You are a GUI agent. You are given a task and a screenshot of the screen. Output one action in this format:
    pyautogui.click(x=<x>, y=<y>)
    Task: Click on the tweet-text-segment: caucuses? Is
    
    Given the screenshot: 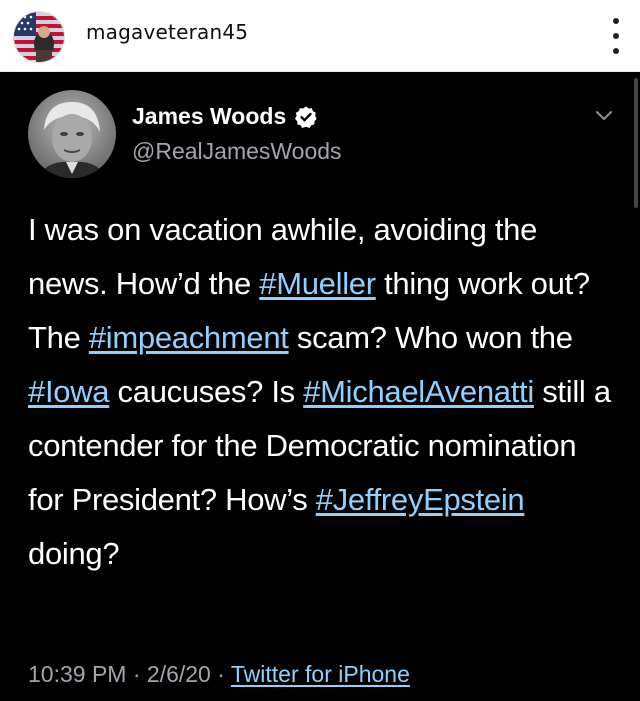 What is the action you would take?
    pyautogui.click(x=206, y=391)
    